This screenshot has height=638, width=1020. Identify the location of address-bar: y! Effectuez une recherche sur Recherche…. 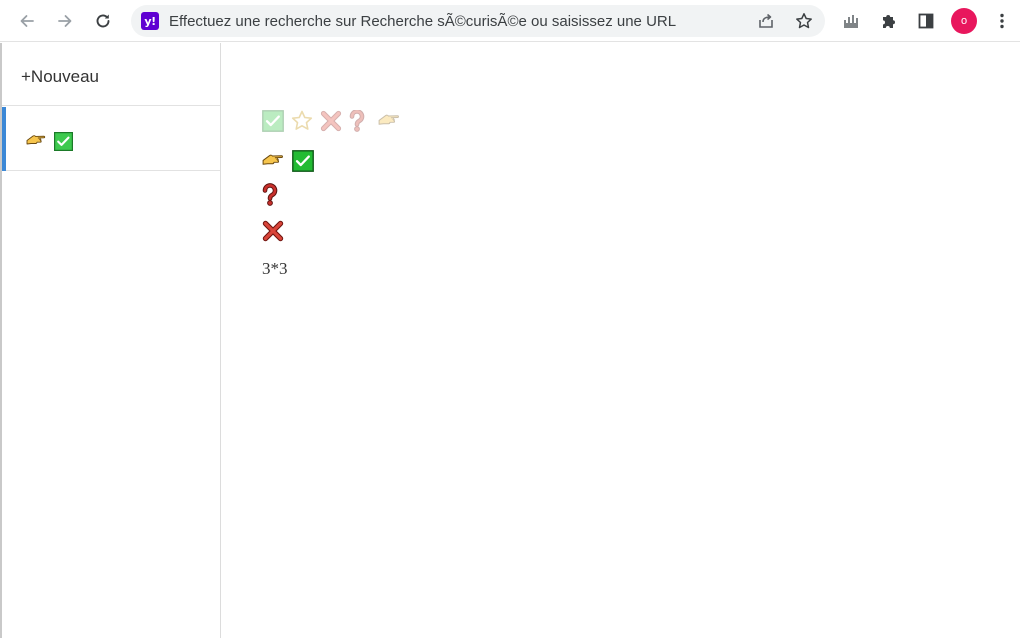
(478, 21).